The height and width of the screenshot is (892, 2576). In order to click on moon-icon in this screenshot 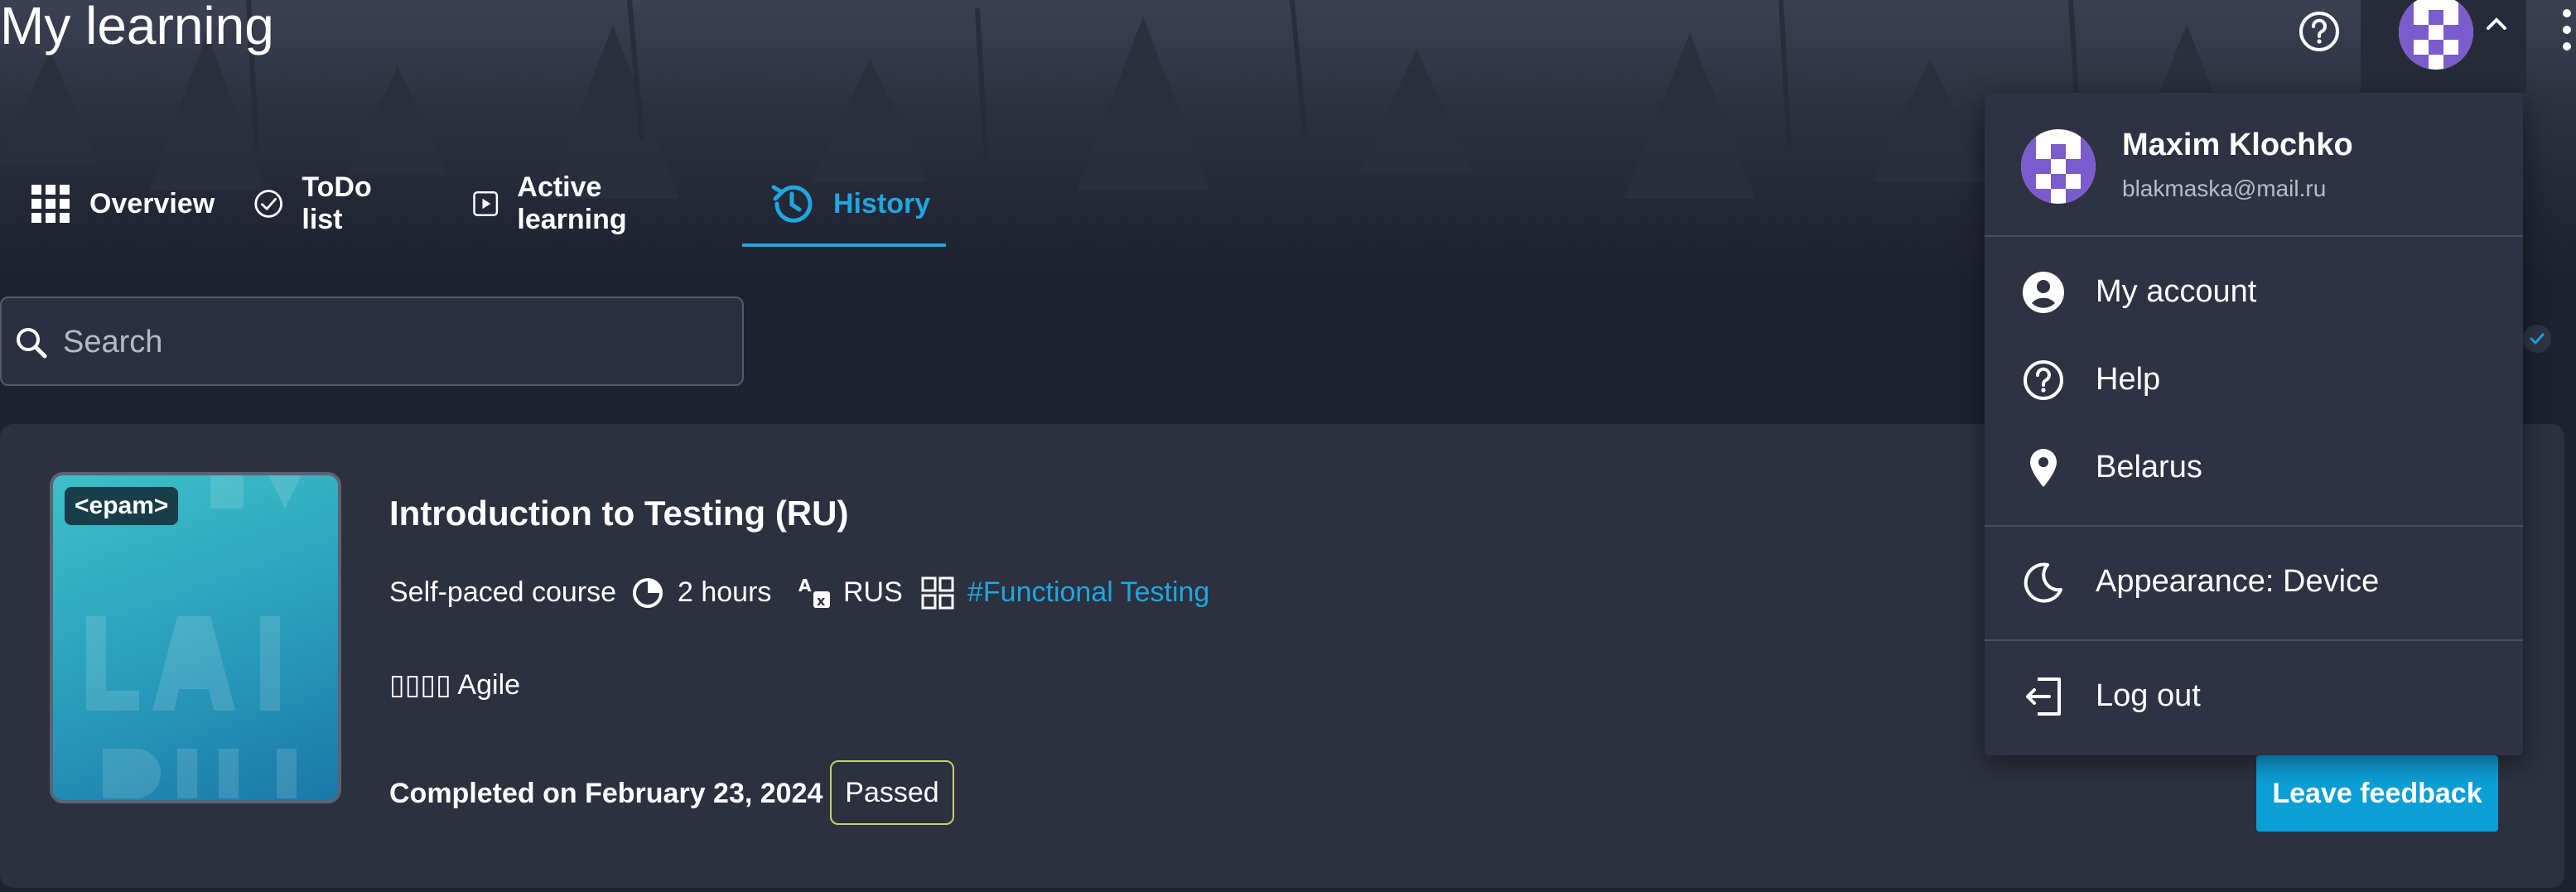, I will do `click(2043, 582)`.